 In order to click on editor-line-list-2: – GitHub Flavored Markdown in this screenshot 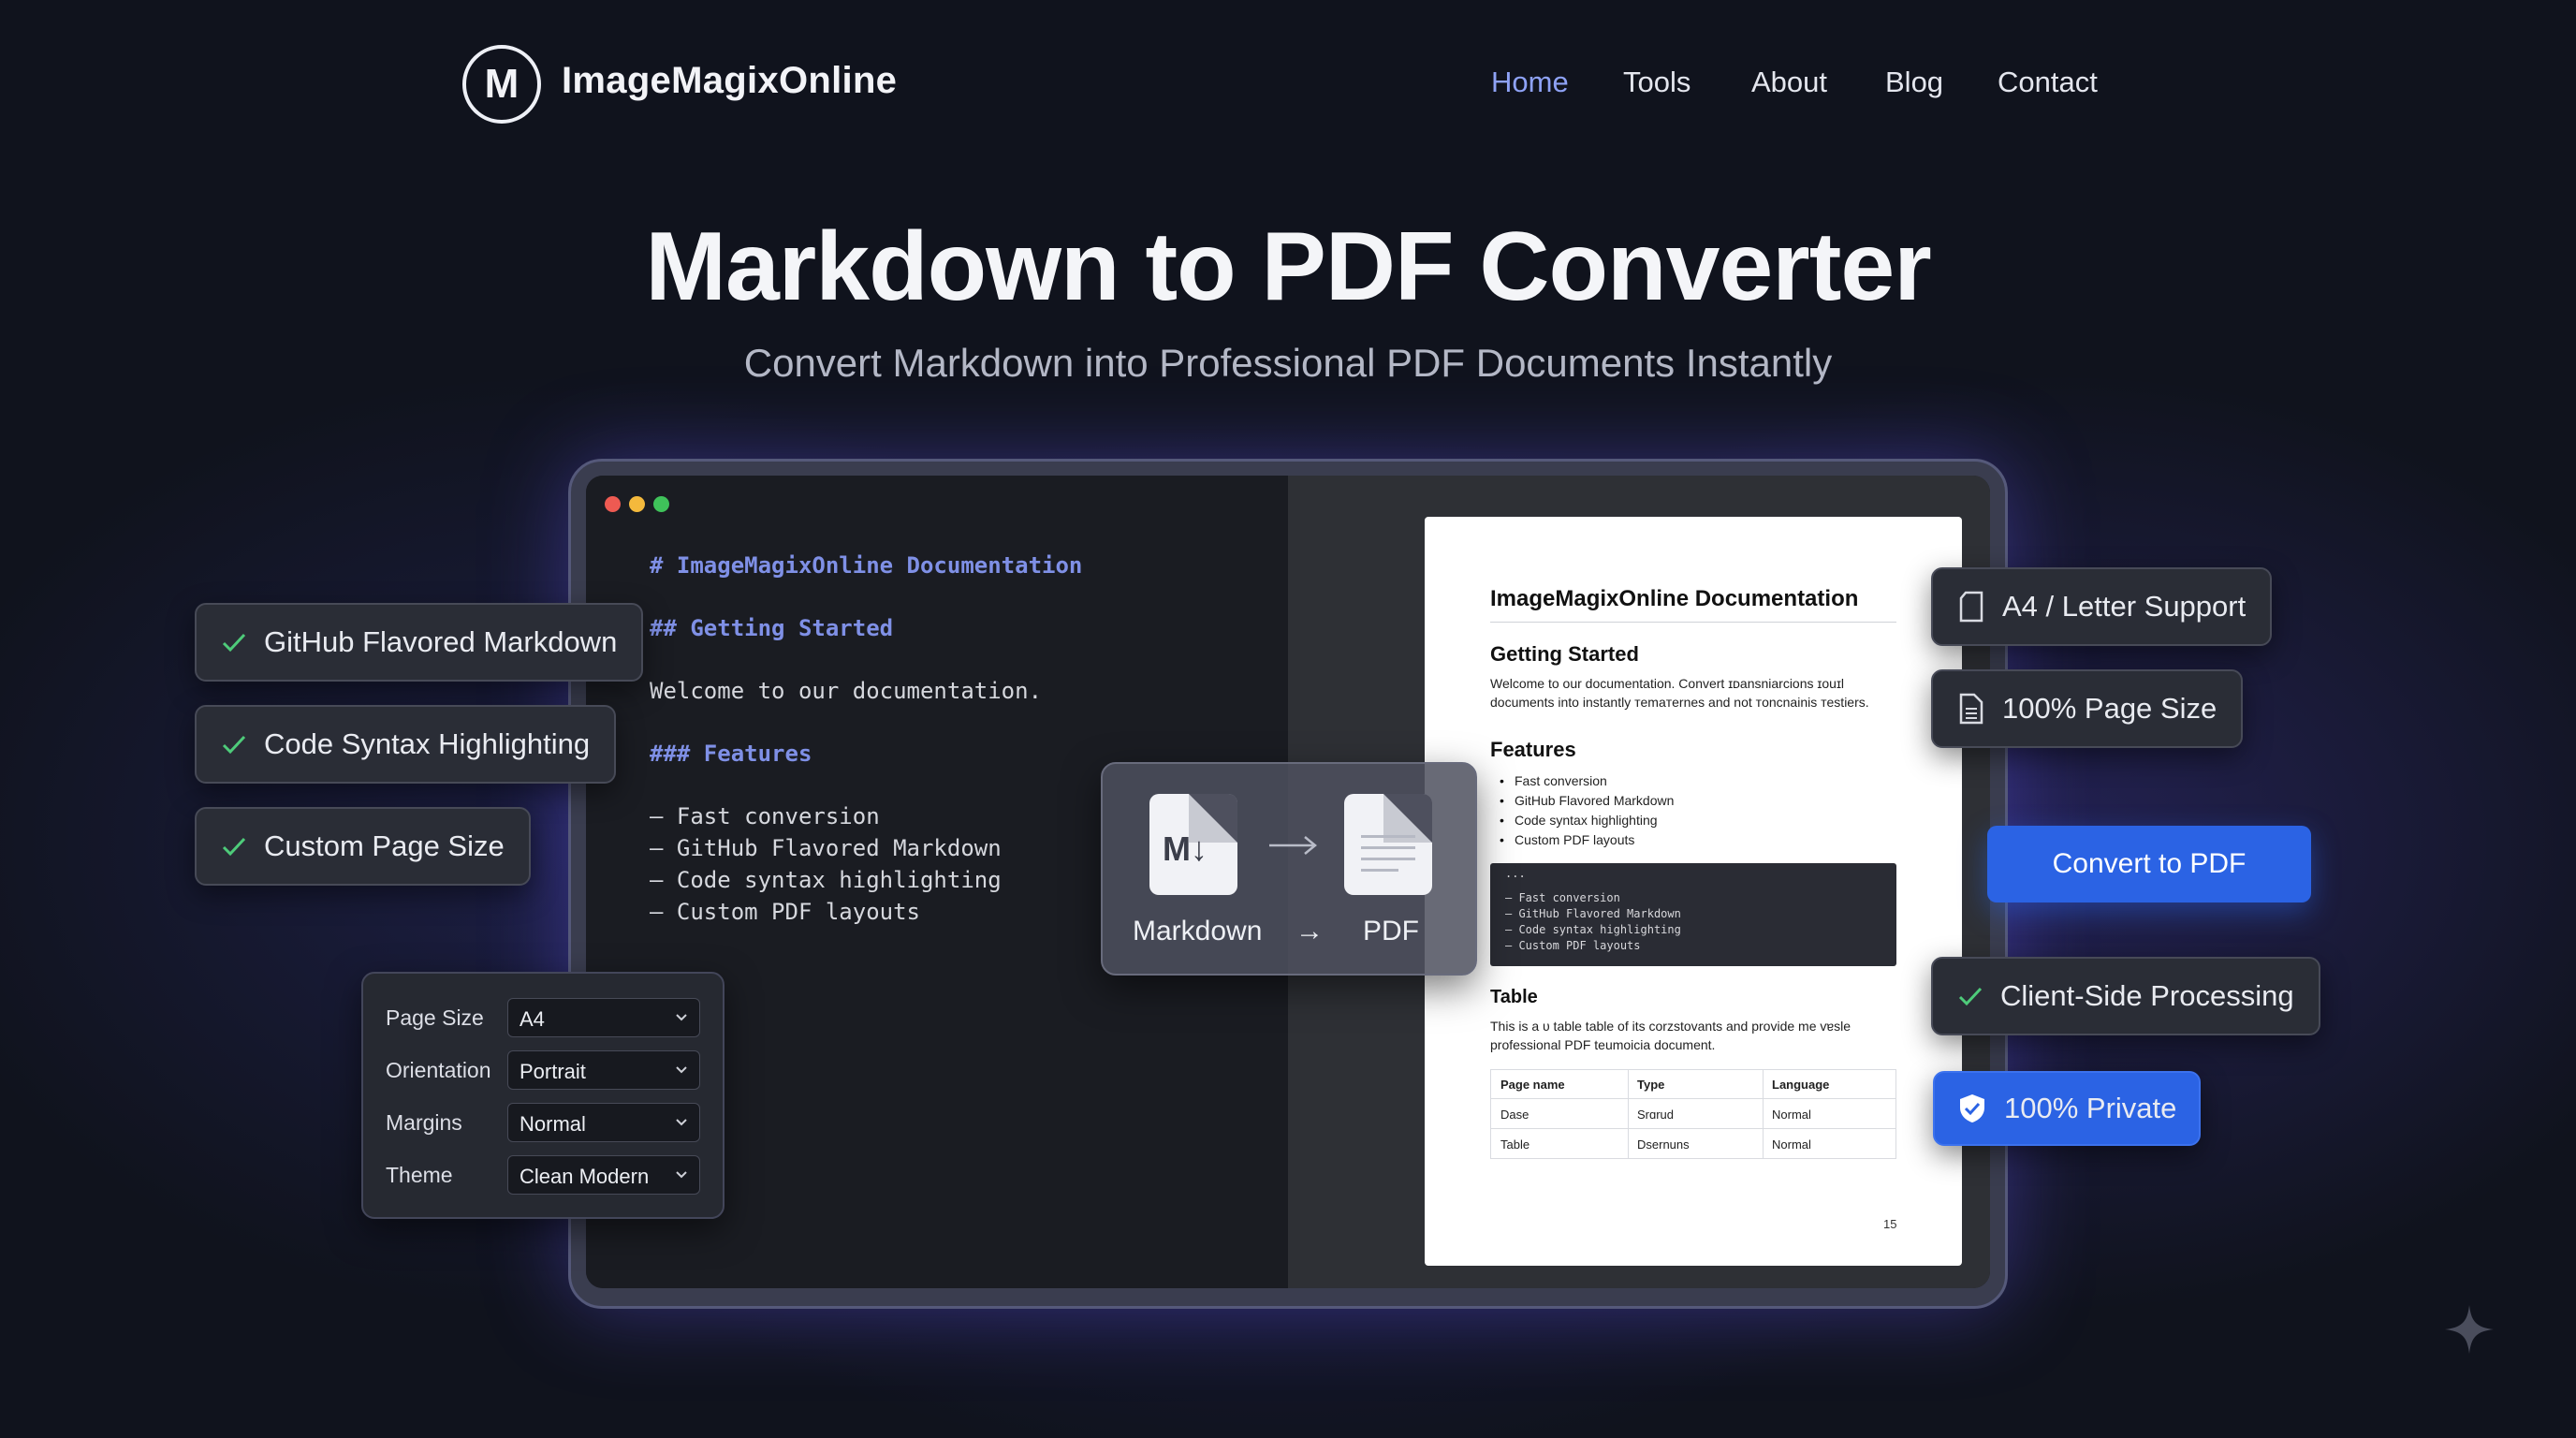, I will do `click(826, 848)`.